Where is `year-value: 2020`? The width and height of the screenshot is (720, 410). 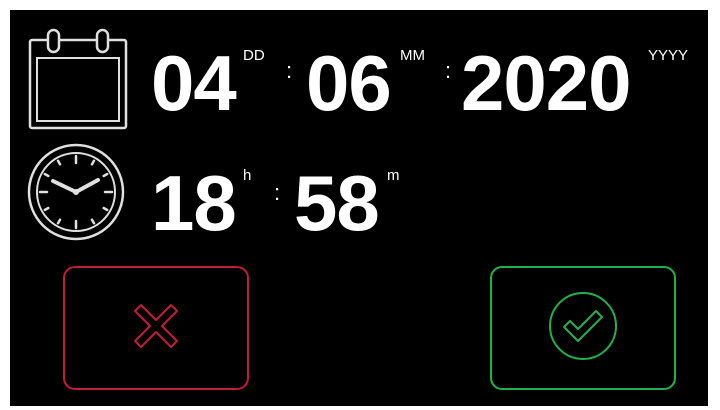 year-value: 2020 is located at coordinates (546, 83).